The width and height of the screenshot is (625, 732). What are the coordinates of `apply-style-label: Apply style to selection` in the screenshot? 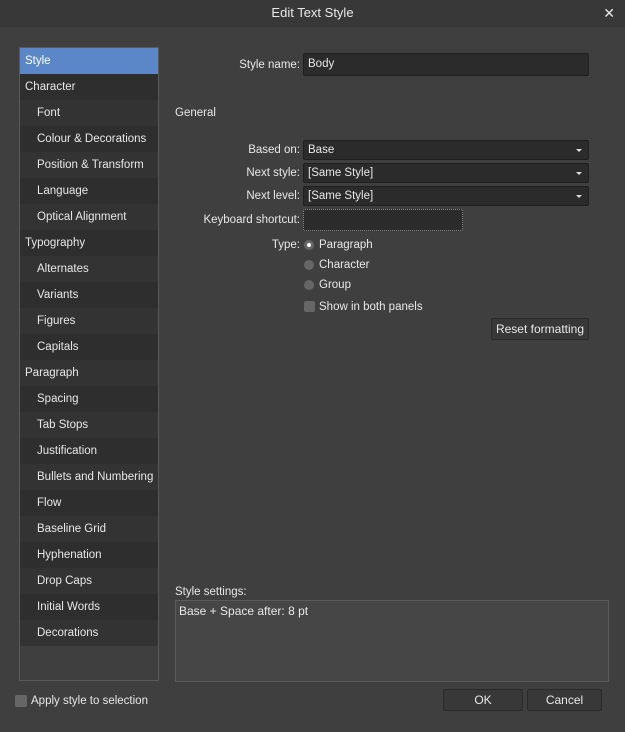 It's located at (89, 701).